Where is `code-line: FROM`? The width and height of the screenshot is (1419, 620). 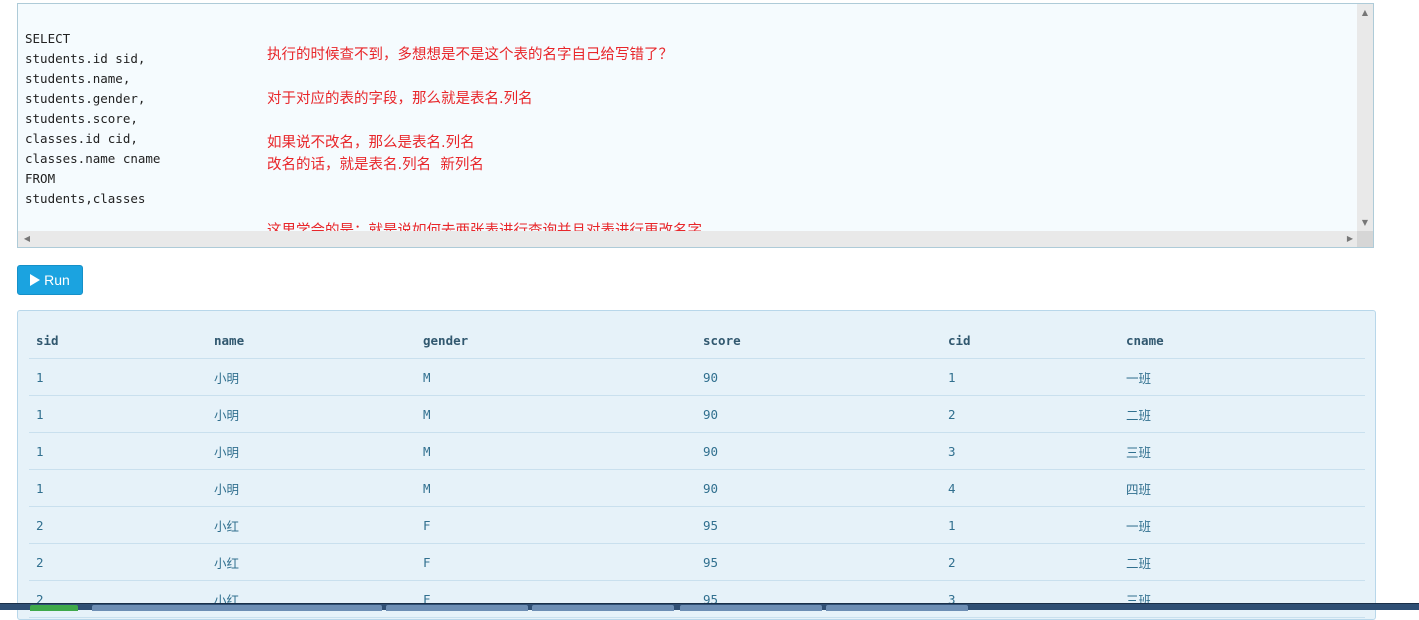 code-line: FROM is located at coordinates (40, 178).